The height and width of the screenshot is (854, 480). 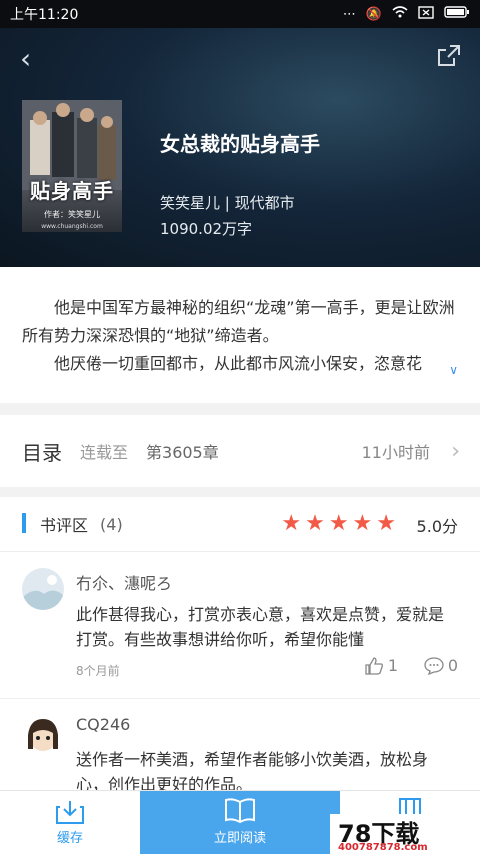 What do you see at coordinates (64, 525) in the screenshot?
I see `reviews-label: 书评区` at bounding box center [64, 525].